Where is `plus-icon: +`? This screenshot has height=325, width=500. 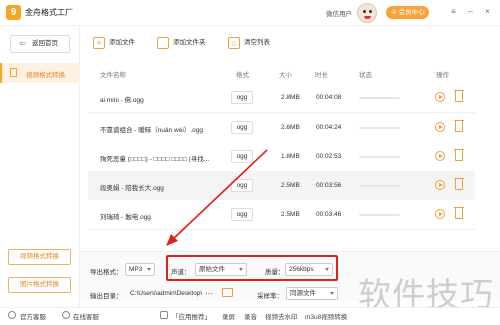 plus-icon: + is located at coordinates (99, 43).